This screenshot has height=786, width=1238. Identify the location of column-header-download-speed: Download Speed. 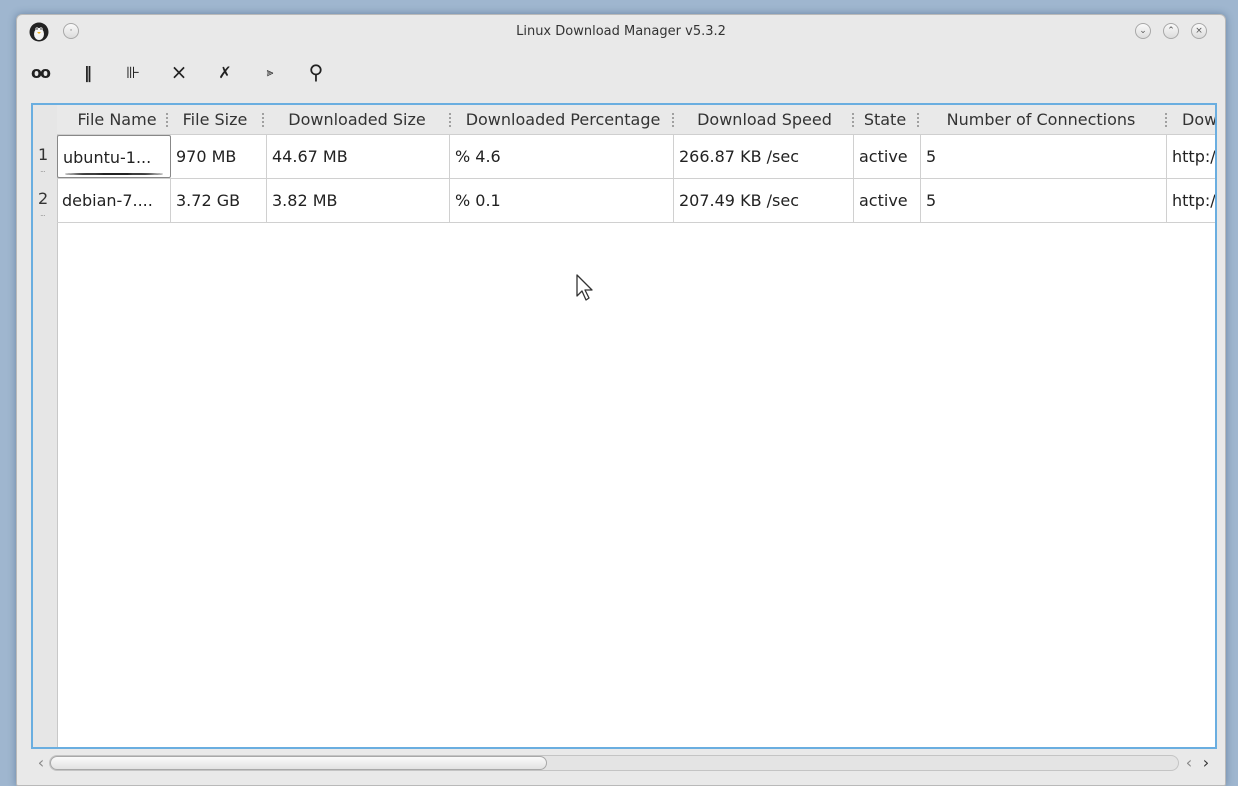
(764, 119).